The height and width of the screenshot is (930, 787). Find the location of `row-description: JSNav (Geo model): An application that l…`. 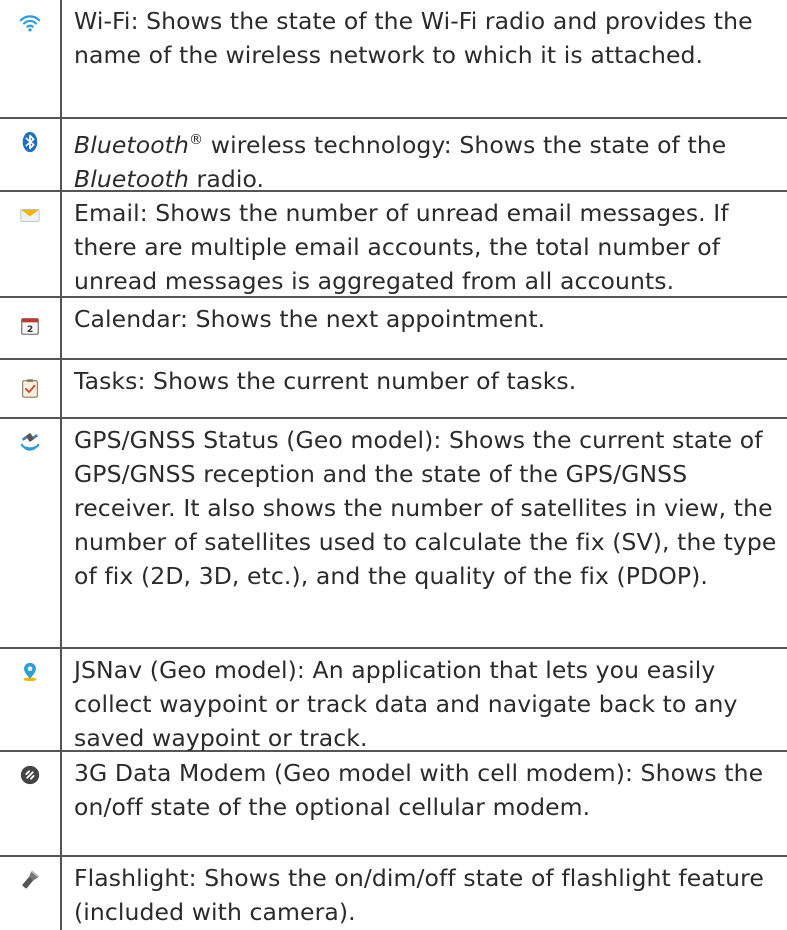

row-description: JSNav (Geo model): An application that l… is located at coordinates (424, 700).